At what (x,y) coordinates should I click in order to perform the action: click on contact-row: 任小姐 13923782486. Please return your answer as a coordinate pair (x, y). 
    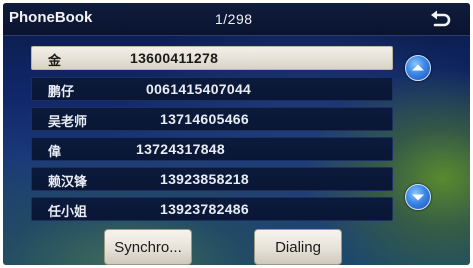
    Looking at the image, I should click on (212, 209).